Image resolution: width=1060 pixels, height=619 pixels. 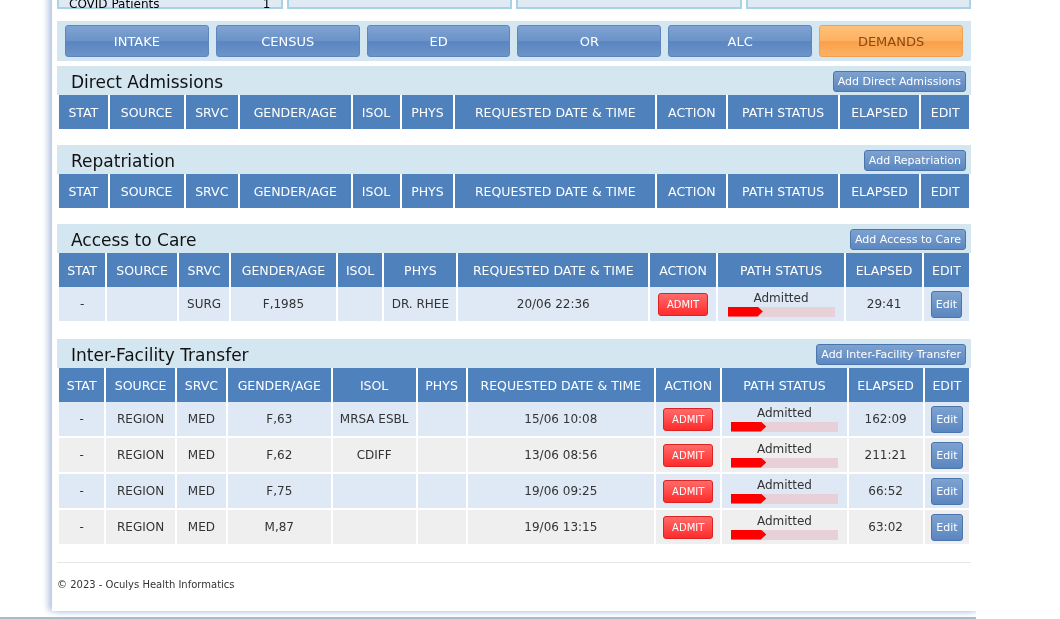 I want to click on table-cell: 19/06 13:15, so click(x=561, y=527).